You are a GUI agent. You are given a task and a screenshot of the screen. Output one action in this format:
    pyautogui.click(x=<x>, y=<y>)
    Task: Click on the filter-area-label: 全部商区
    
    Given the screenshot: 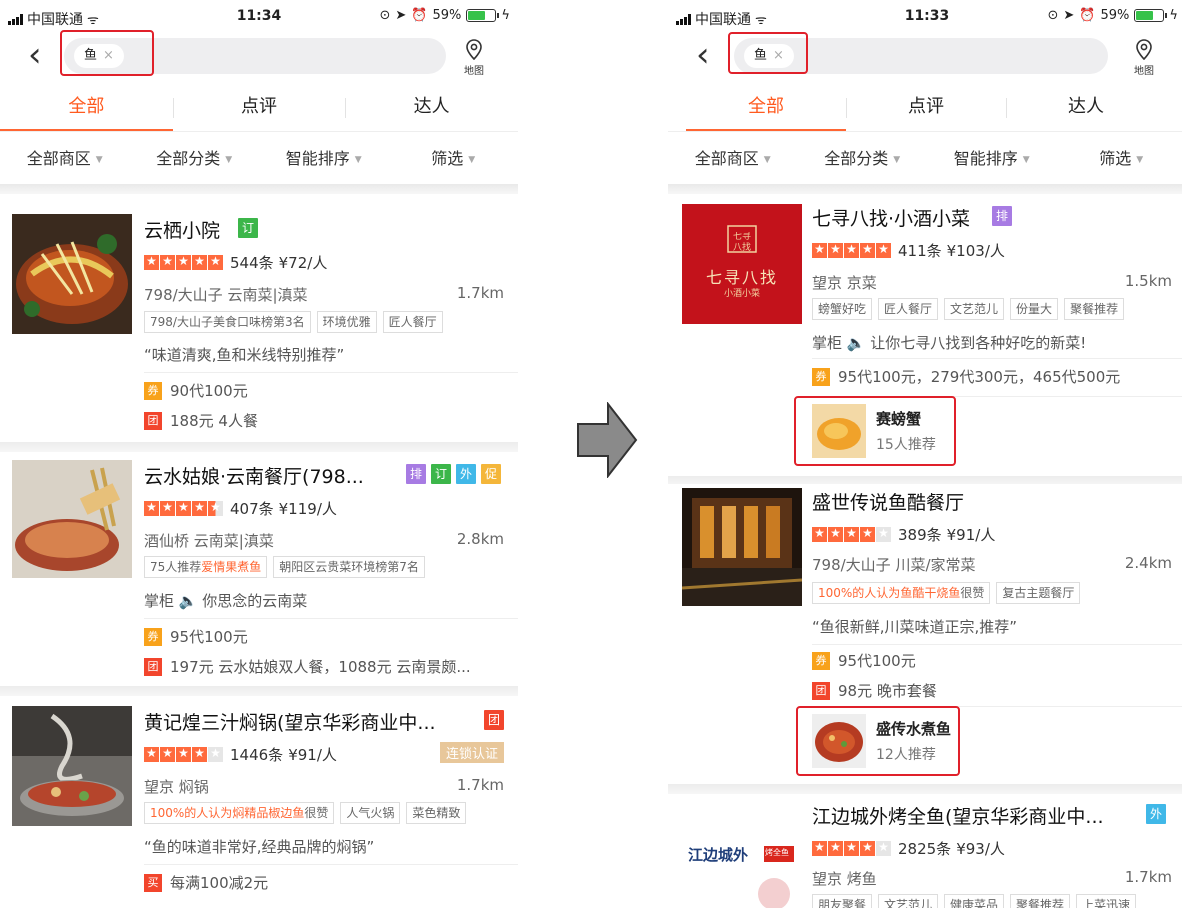 What is the action you would take?
    pyautogui.click(x=58, y=158)
    